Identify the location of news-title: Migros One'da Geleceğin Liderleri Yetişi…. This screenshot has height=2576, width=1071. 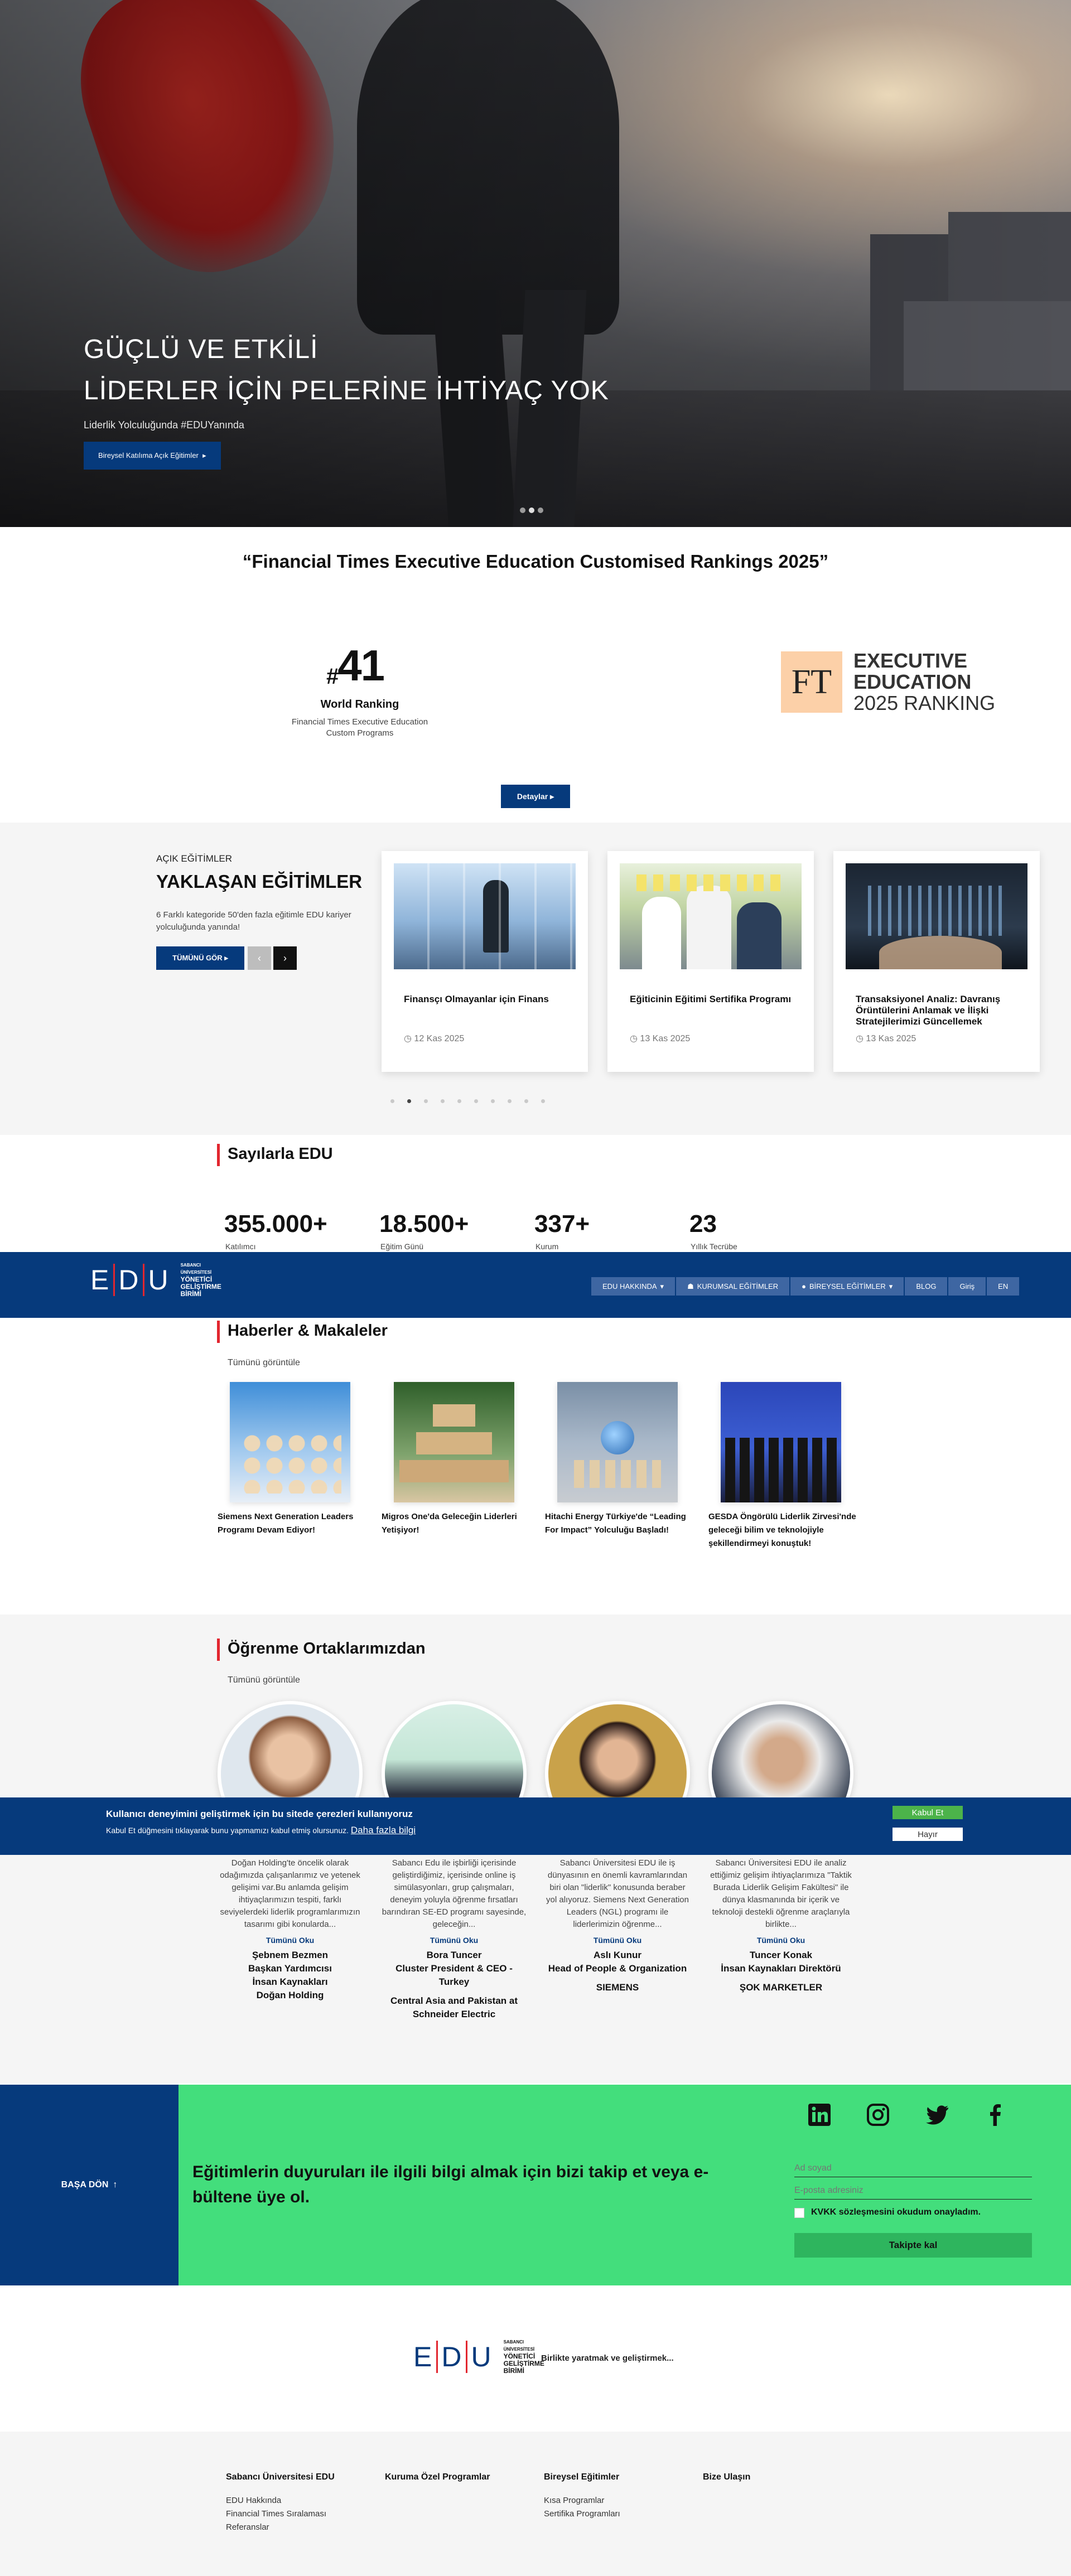
(449, 1523).